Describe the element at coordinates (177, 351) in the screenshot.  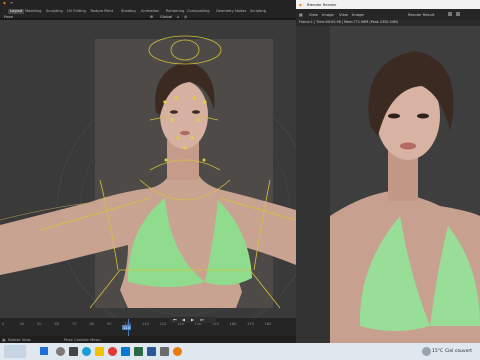
I see `blender-taskbar-icon` at that location.